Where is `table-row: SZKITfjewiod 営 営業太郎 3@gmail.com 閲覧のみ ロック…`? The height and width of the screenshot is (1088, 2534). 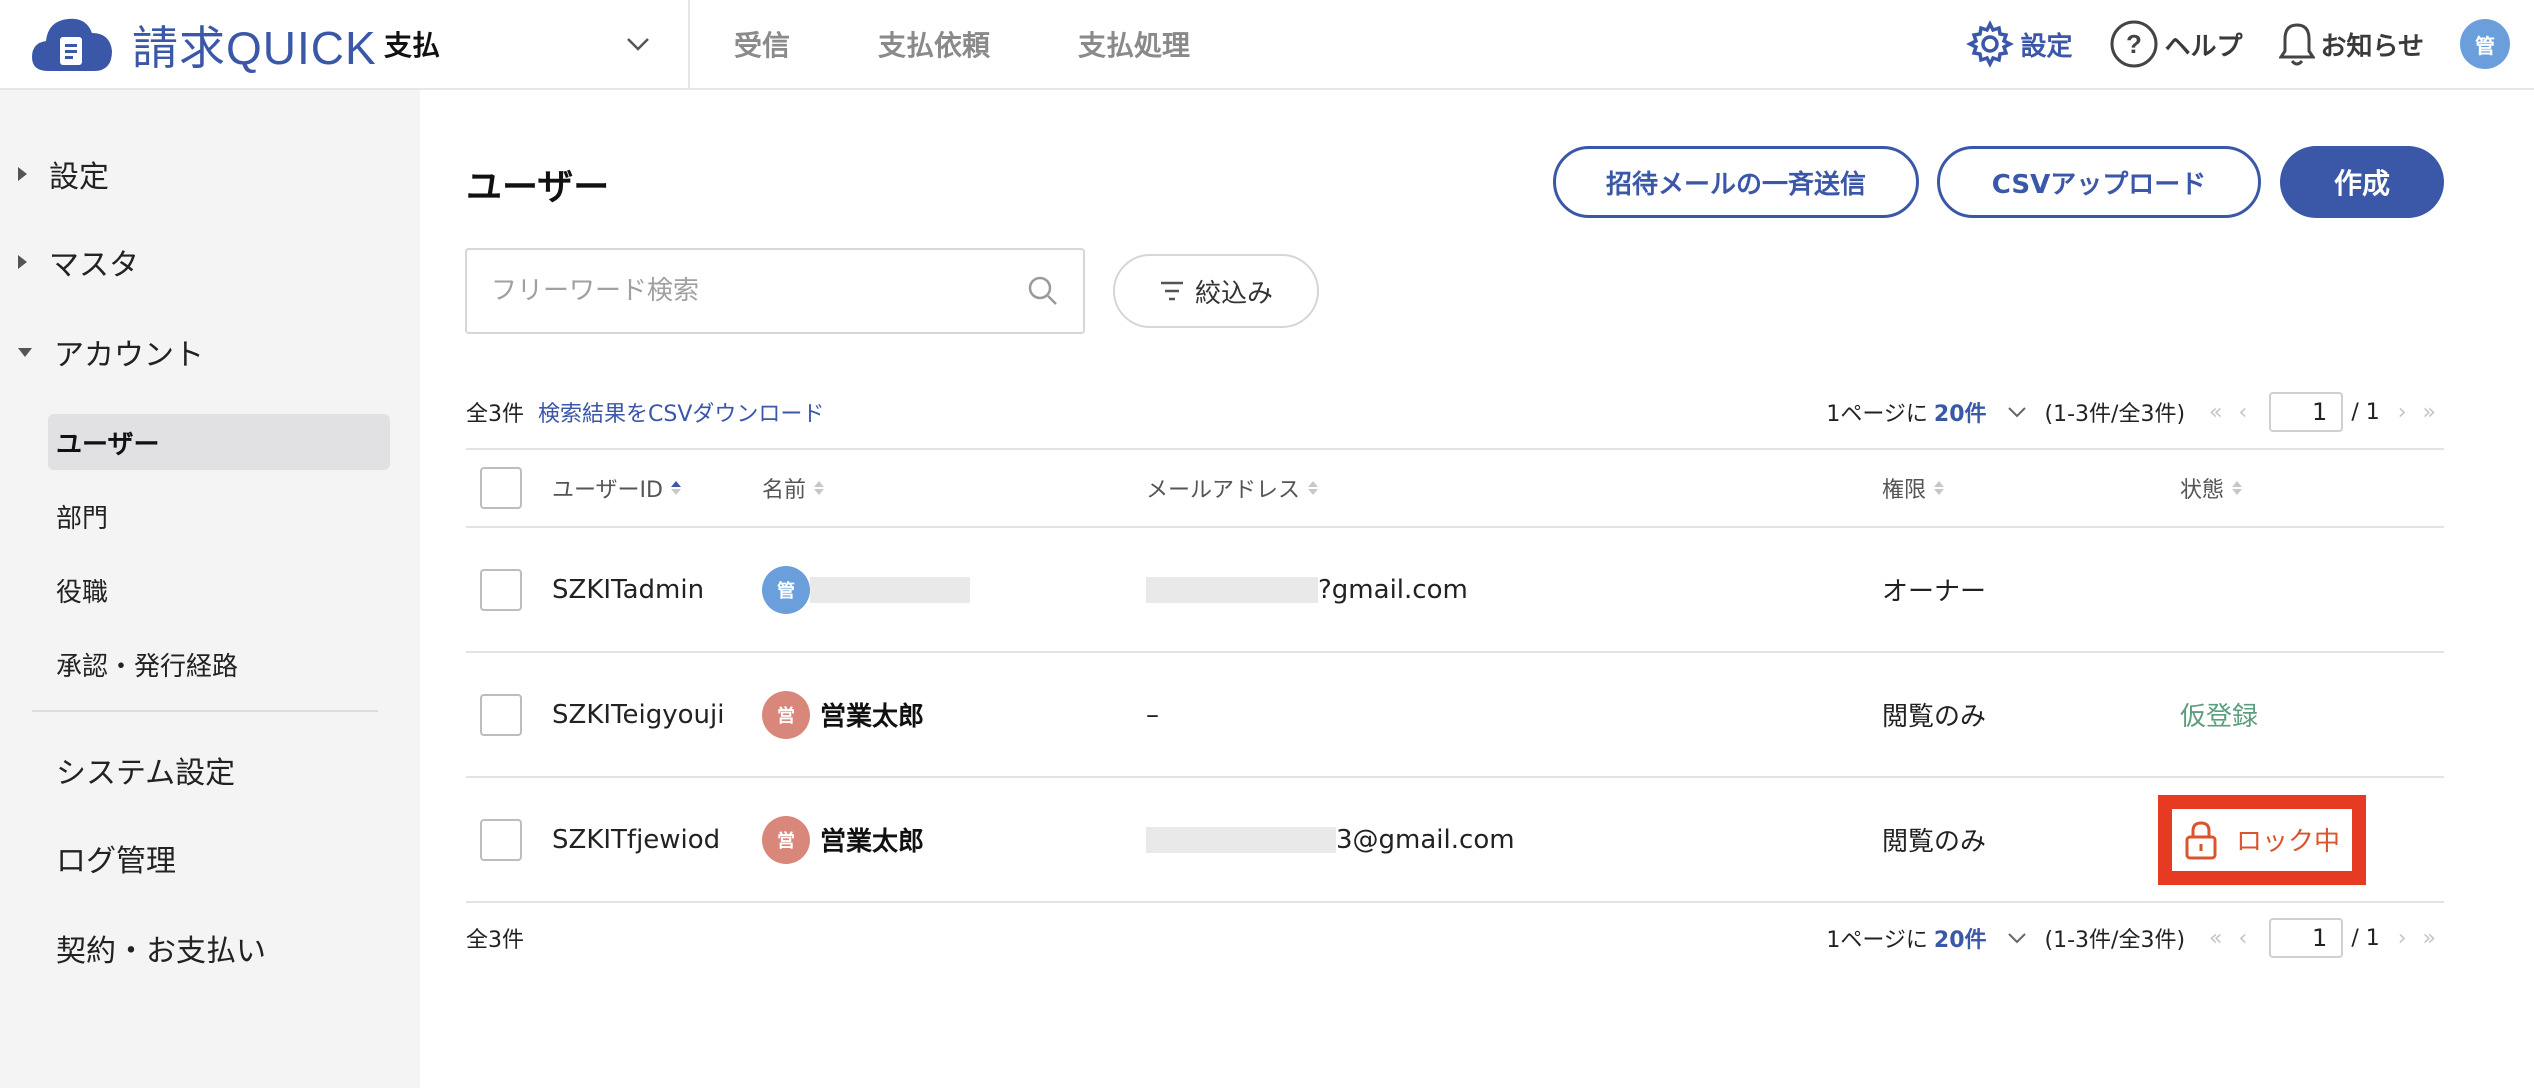 table-row: SZKITfjewiod 営 営業太郎 3@gmail.com 閲覧のみ ロック… is located at coordinates (1455, 840).